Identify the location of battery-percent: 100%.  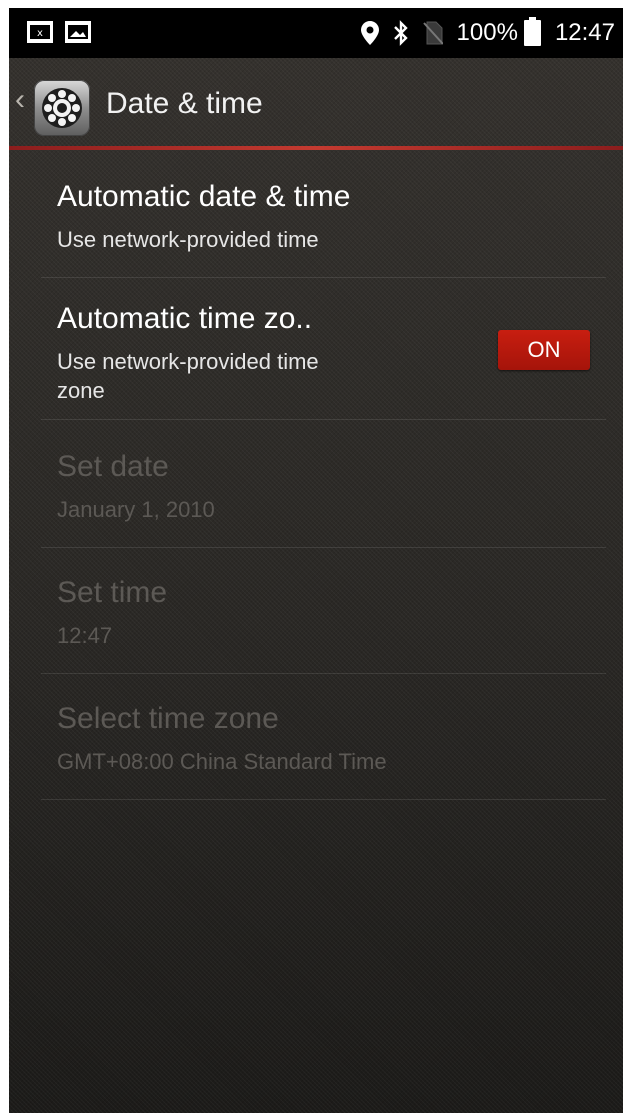
(487, 32).